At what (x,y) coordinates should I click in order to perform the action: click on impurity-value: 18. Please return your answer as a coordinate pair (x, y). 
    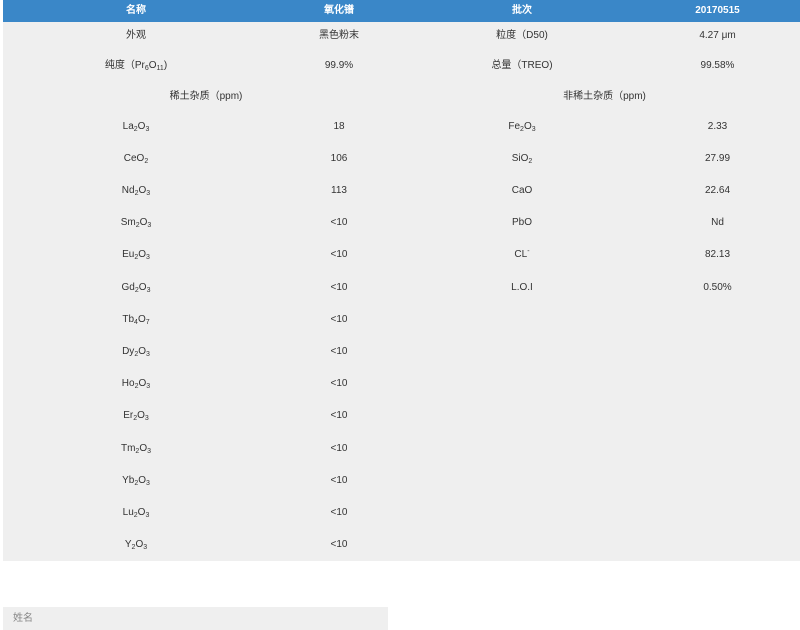
    Looking at the image, I should click on (339, 126).